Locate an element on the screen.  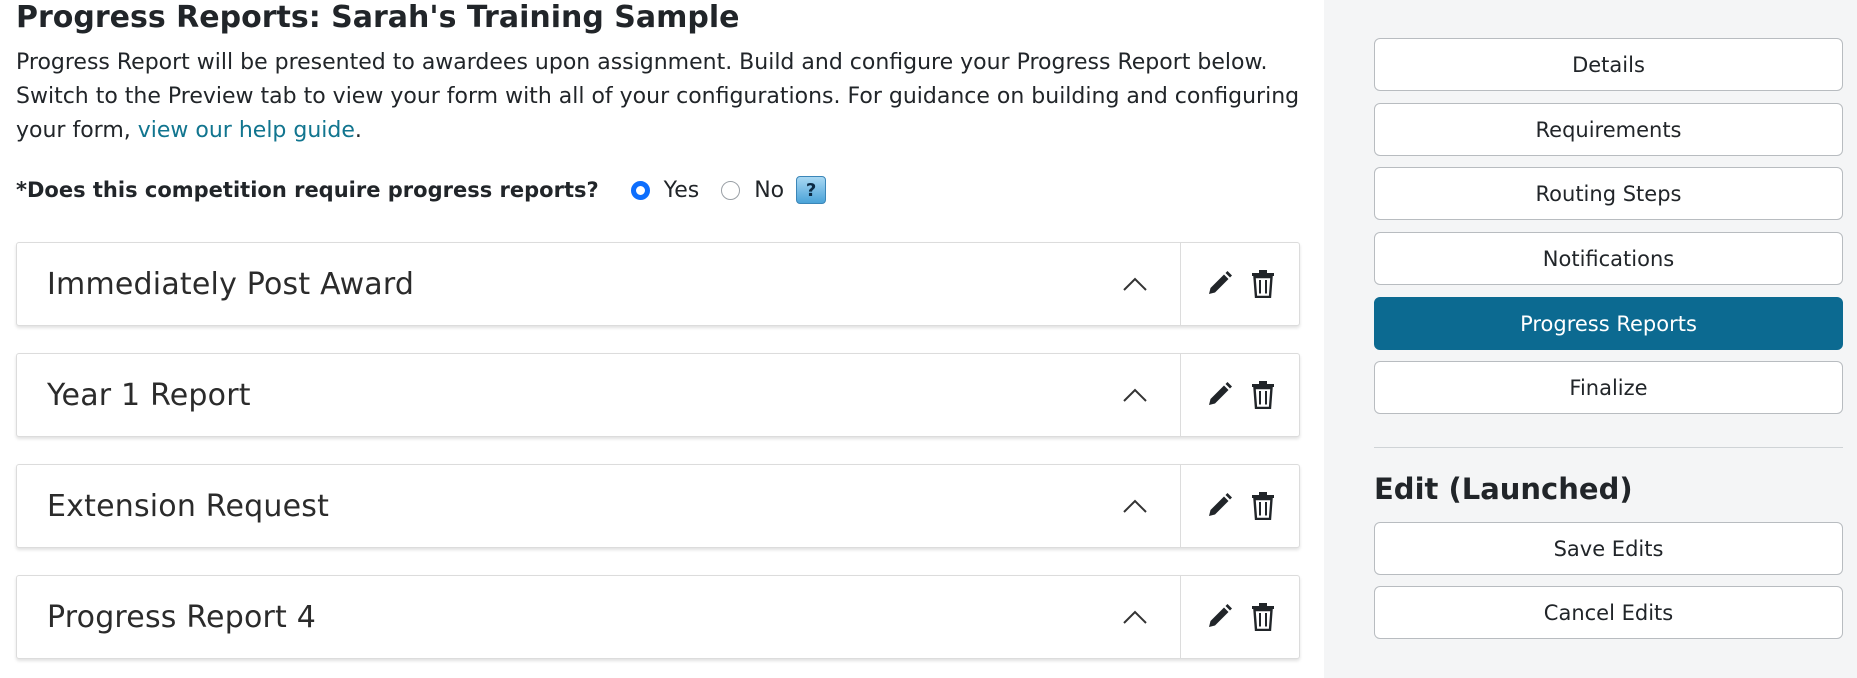
help-guide-link: view our help guide is located at coordinates (246, 130).